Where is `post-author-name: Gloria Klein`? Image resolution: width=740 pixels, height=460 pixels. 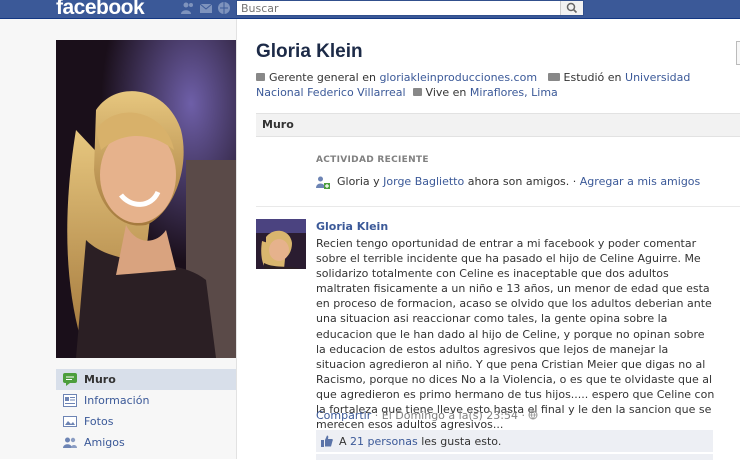 post-author-name: Gloria Klein is located at coordinates (352, 226).